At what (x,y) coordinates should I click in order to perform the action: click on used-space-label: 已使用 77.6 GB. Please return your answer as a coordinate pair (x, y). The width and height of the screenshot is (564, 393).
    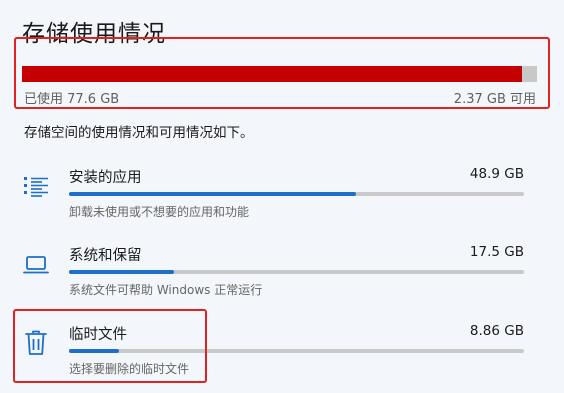
    Looking at the image, I should click on (72, 99).